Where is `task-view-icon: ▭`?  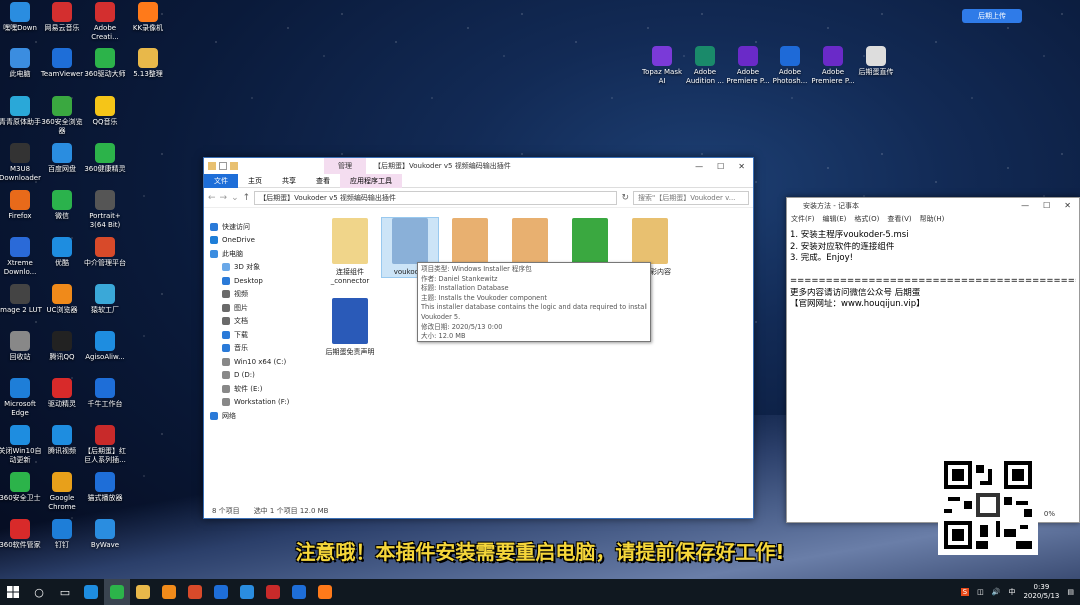 task-view-icon: ▭ is located at coordinates (65, 592).